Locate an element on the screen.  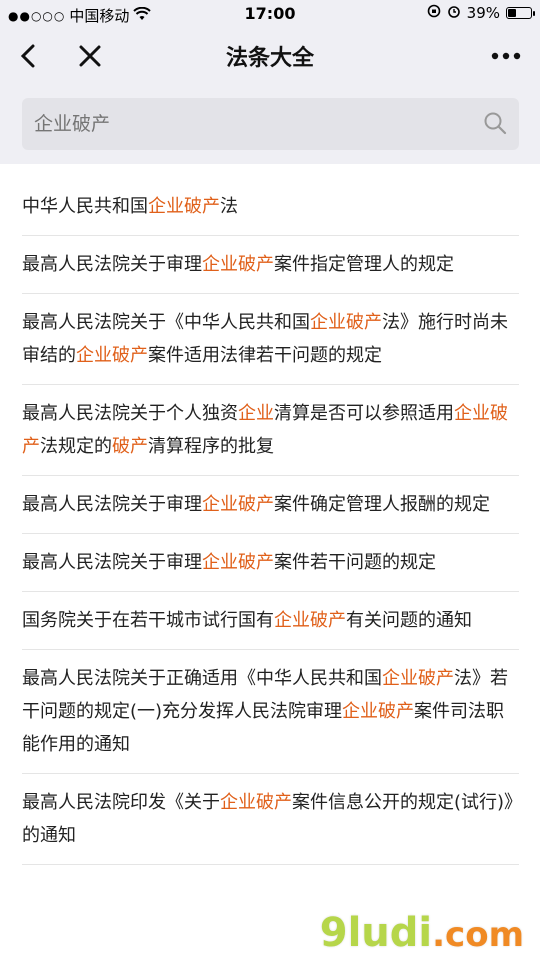
list-item: 最高人民法院关于审理企业破产案件若干问题的规定 is located at coordinates (270, 563).